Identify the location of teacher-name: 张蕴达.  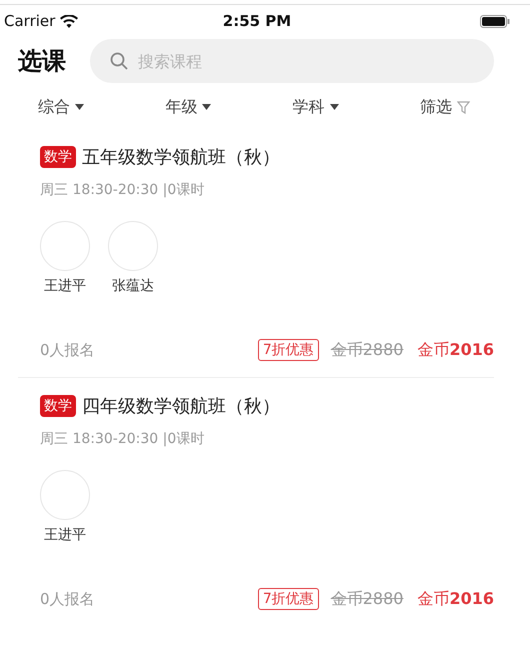
(133, 286).